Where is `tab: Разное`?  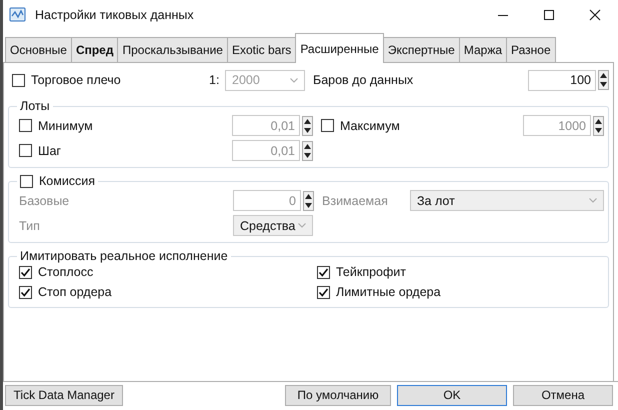
tab: Разное is located at coordinates (531, 49).